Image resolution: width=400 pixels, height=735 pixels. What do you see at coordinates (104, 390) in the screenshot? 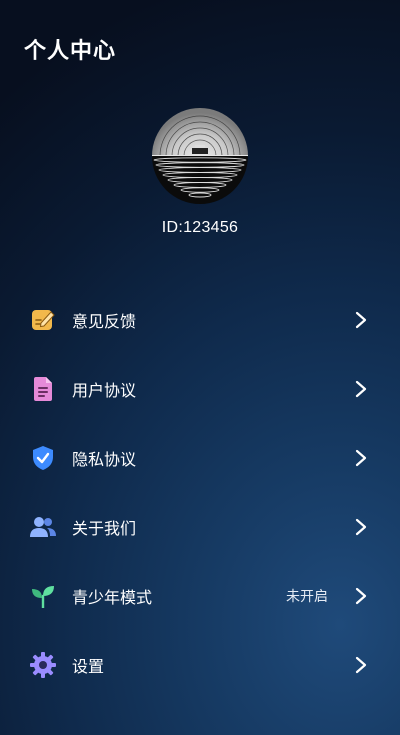
I see `menu-item-label: 用户协议` at bounding box center [104, 390].